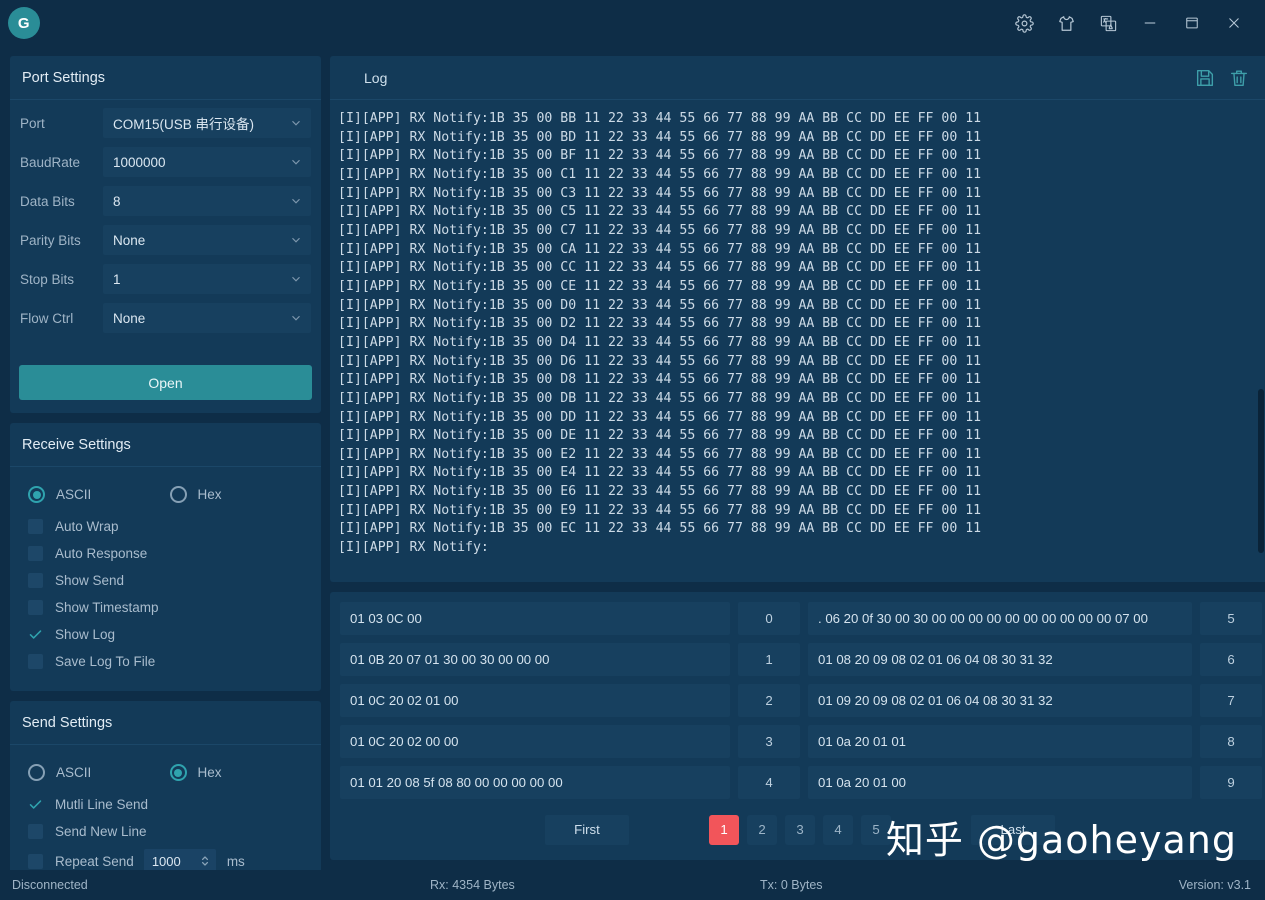 The height and width of the screenshot is (900, 1265). I want to click on checkbox-save-log-to-file: Save Log To File, so click(169, 661).